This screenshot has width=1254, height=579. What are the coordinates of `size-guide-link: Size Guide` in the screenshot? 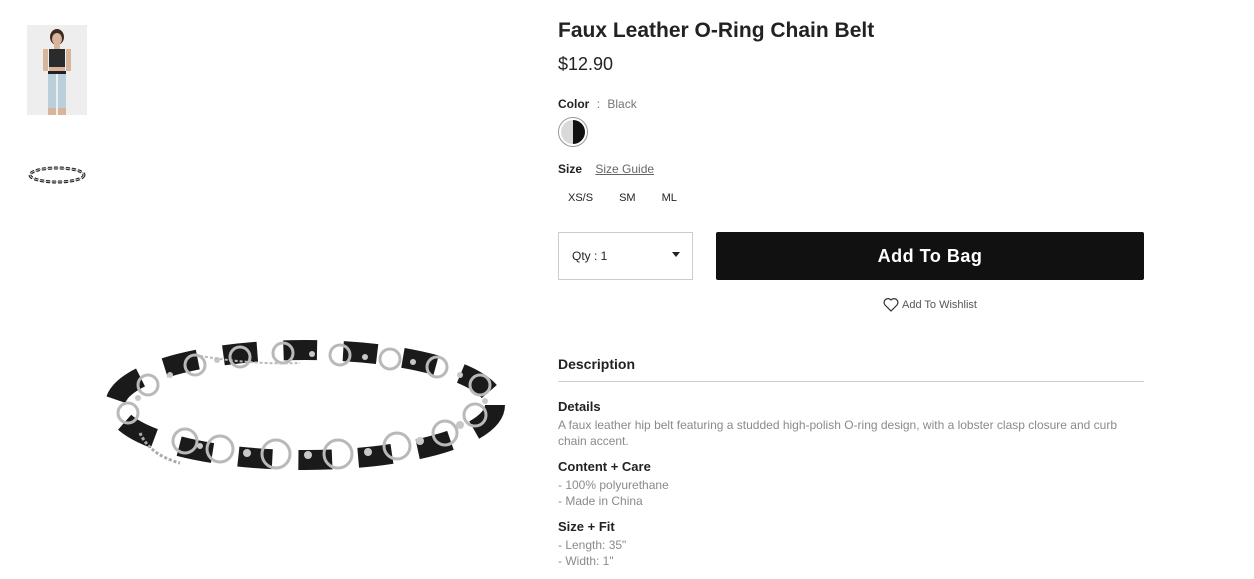 It's located at (624, 169).